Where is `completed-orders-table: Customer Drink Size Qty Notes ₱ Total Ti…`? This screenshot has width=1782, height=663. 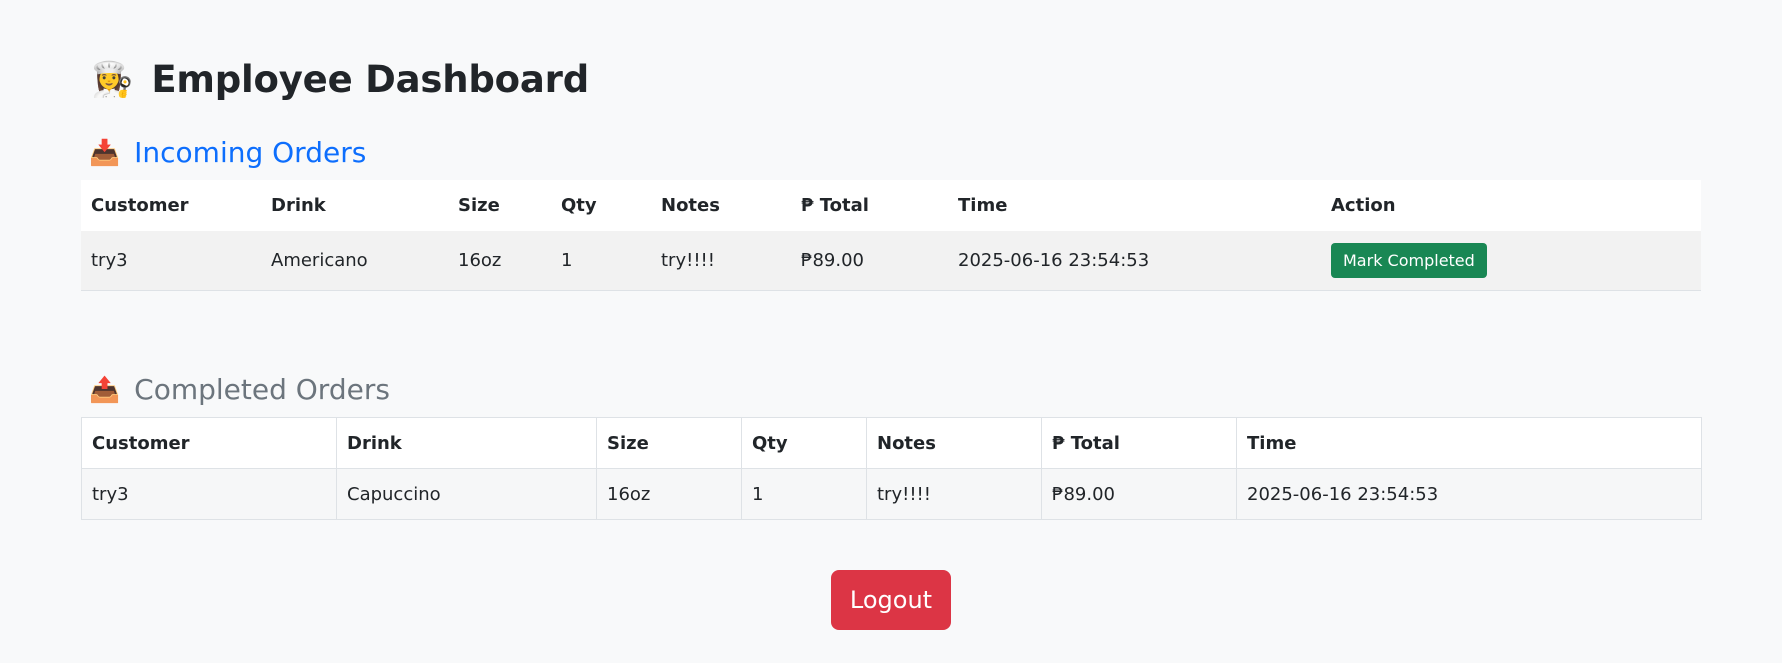 completed-orders-table: Customer Drink Size Qty Notes ₱ Total Ti… is located at coordinates (891, 468).